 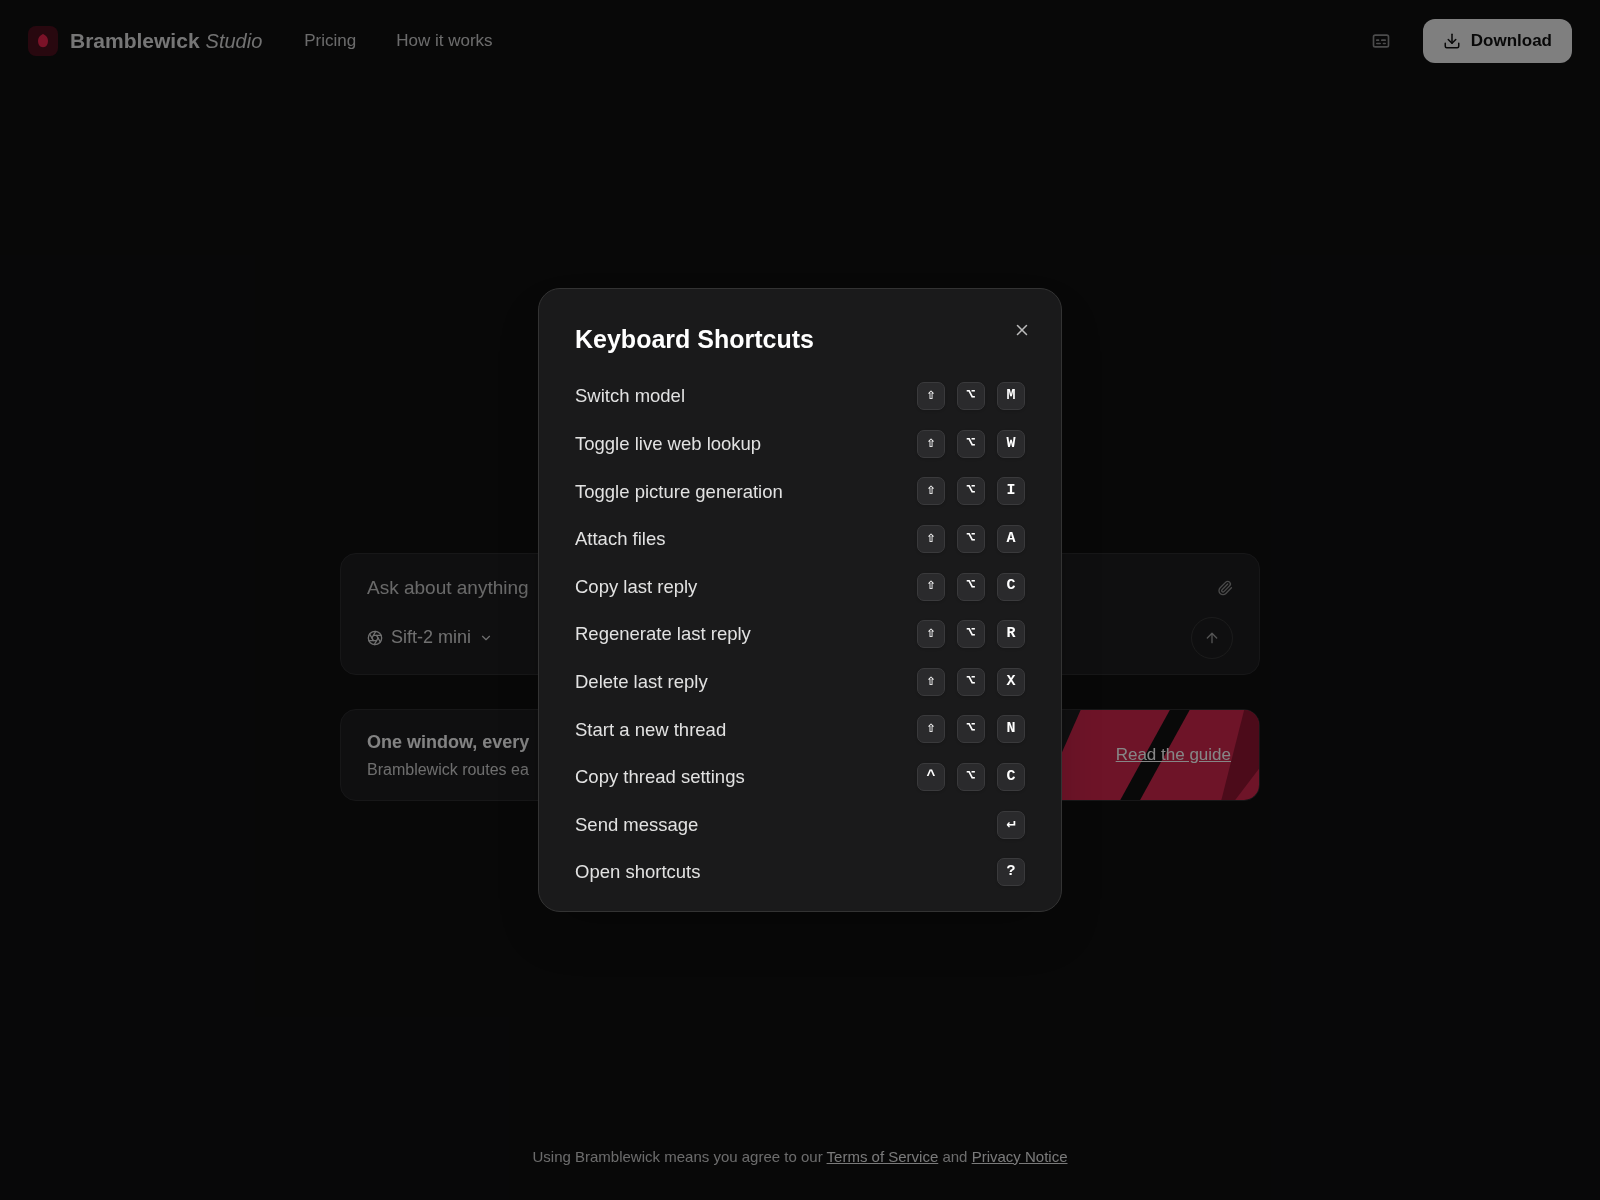 What do you see at coordinates (1011, 872) in the screenshot?
I see `key-cap: ?` at bounding box center [1011, 872].